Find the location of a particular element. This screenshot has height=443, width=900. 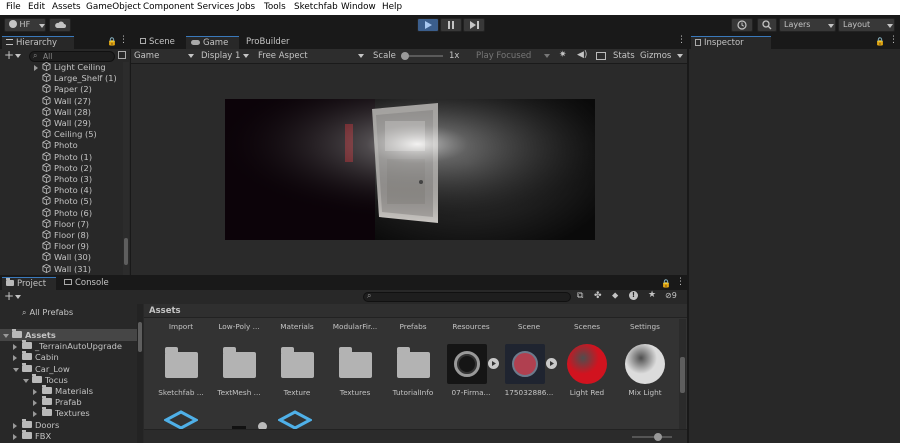

hierarchy-item: Ceiling (5) is located at coordinates (69, 134).